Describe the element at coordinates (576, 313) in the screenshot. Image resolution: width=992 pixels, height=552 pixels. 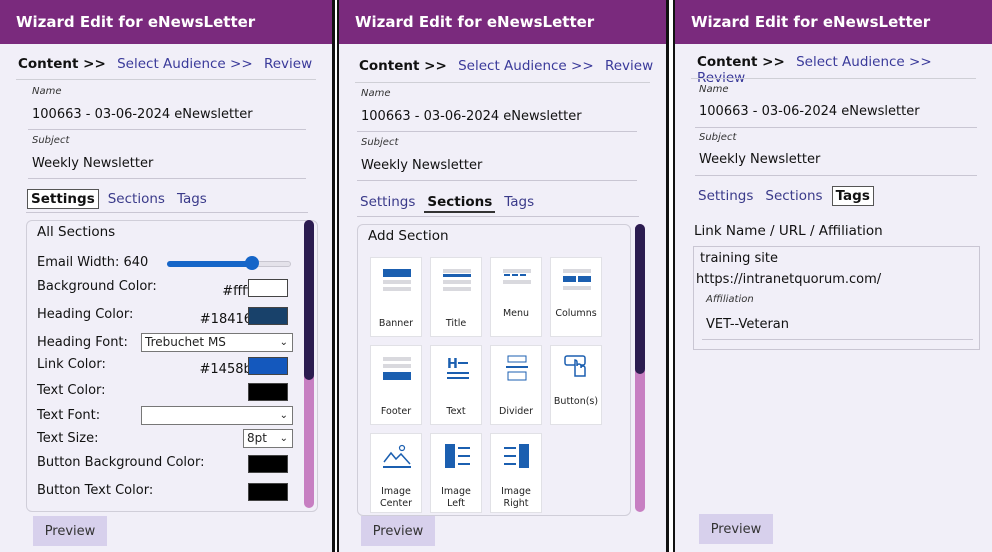
I see `tile-label: Columns` at that location.